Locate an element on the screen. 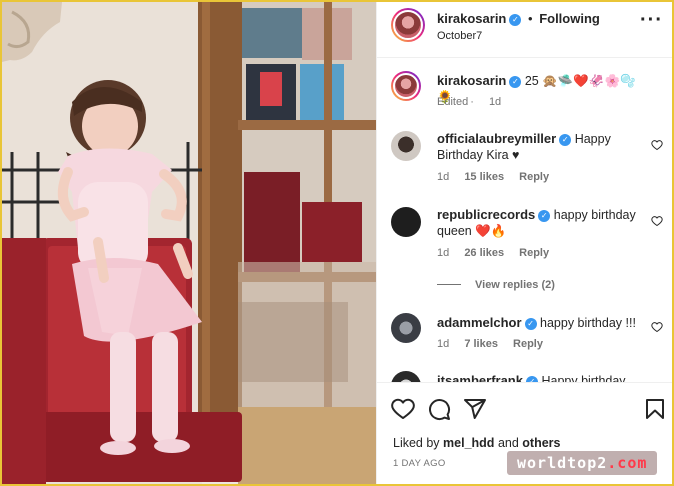  more-horizontal-icon: ··· is located at coordinates (651, 20).